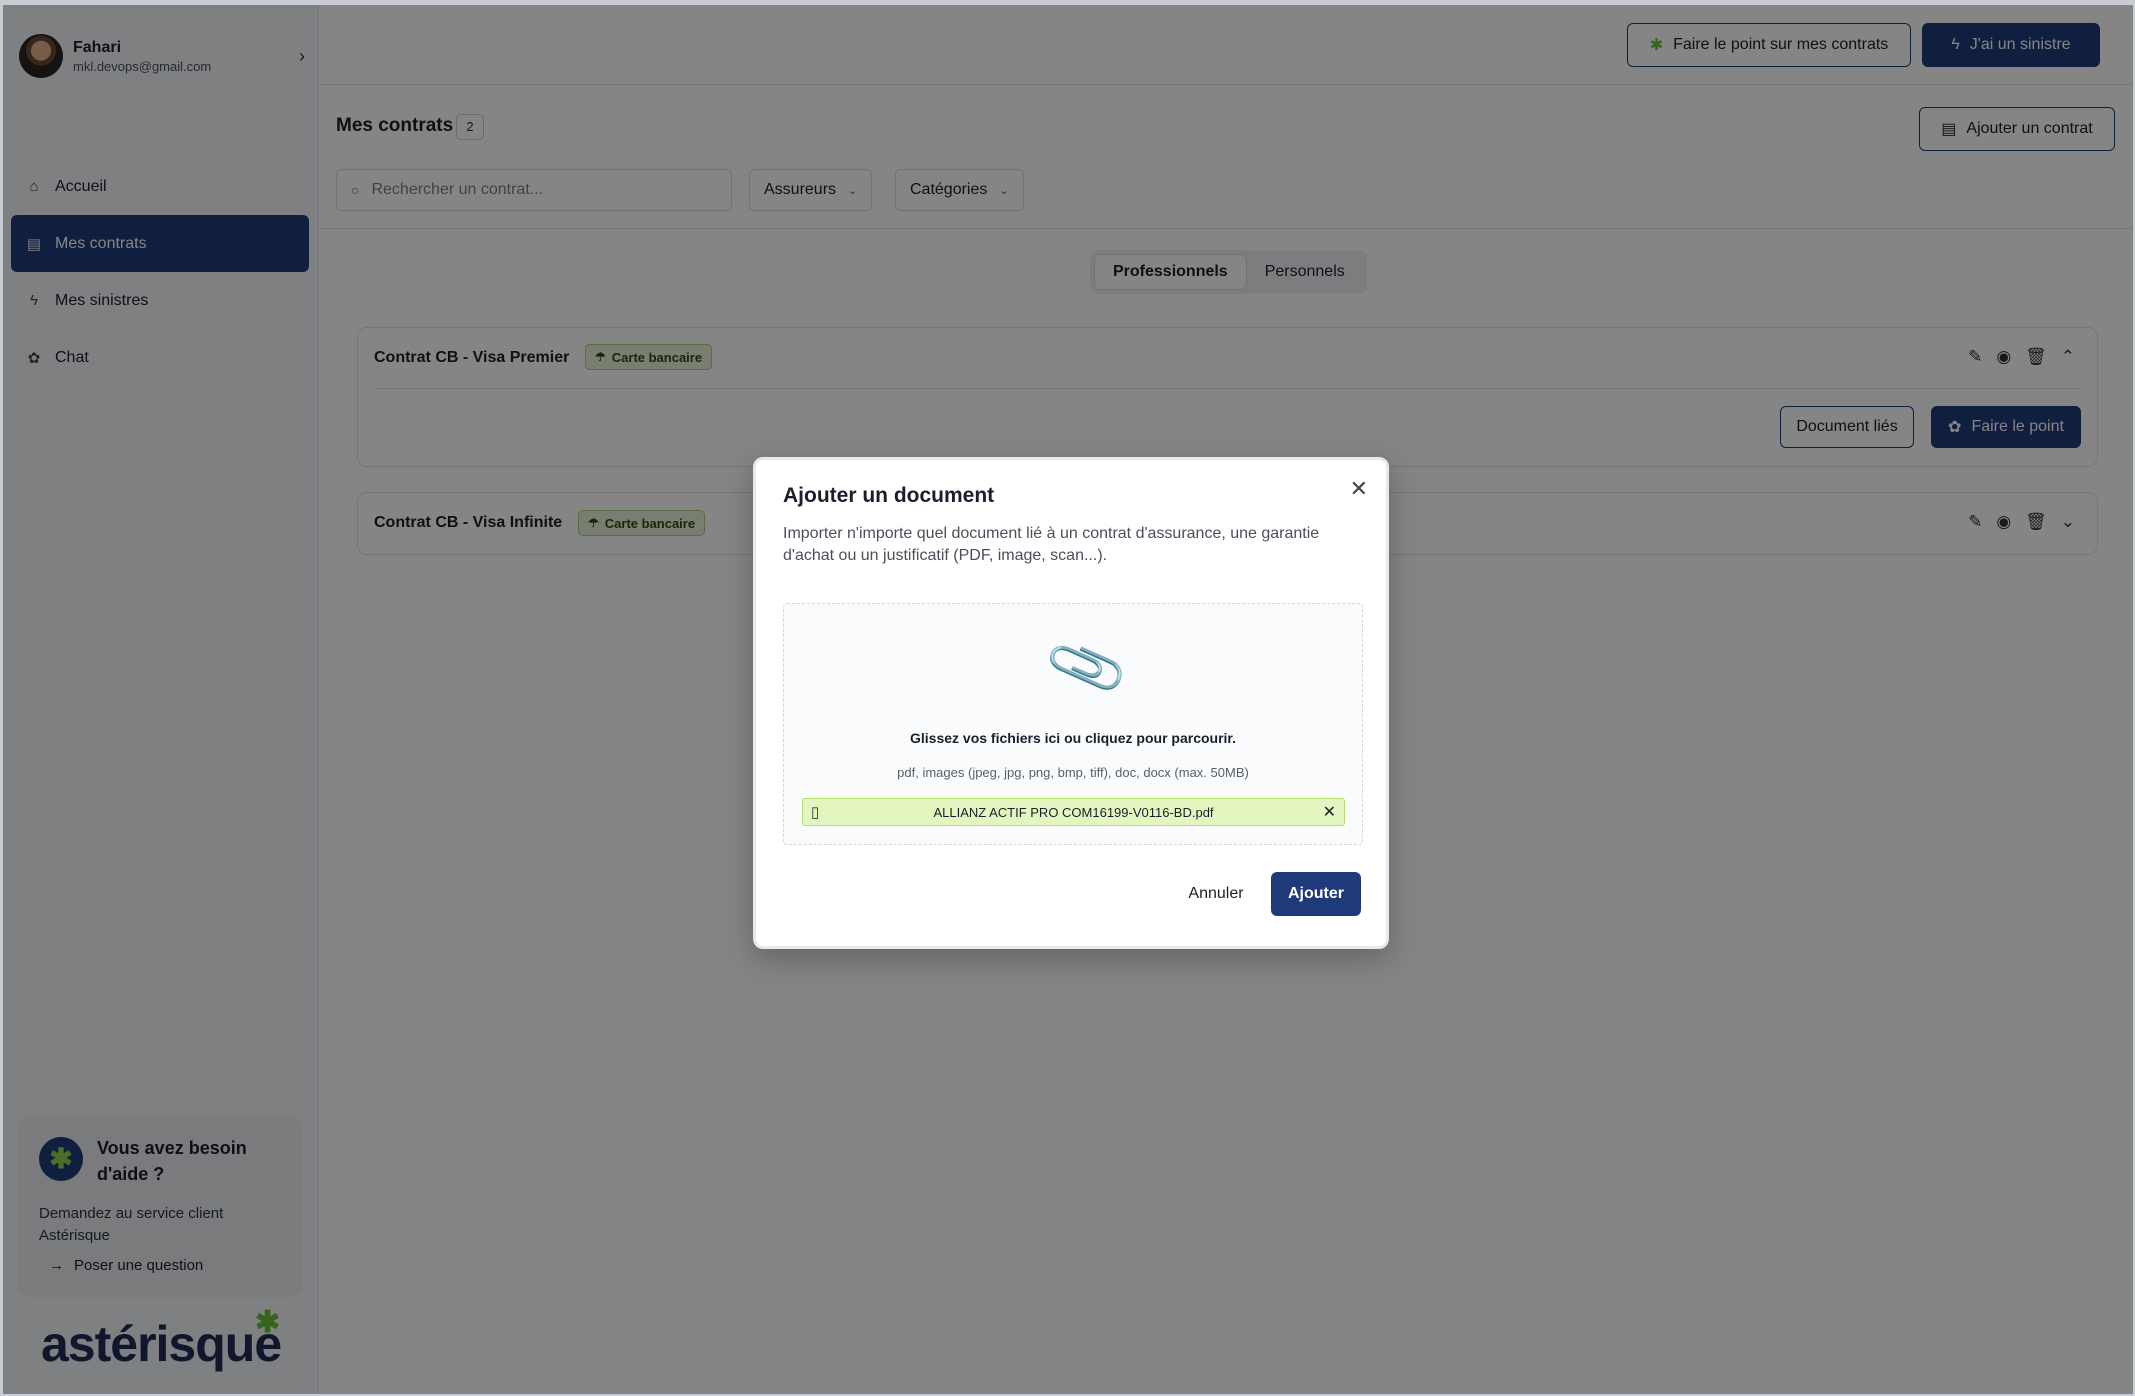  Describe the element at coordinates (889, 495) in the screenshot. I see `modal-title: Ajouter un document` at that location.